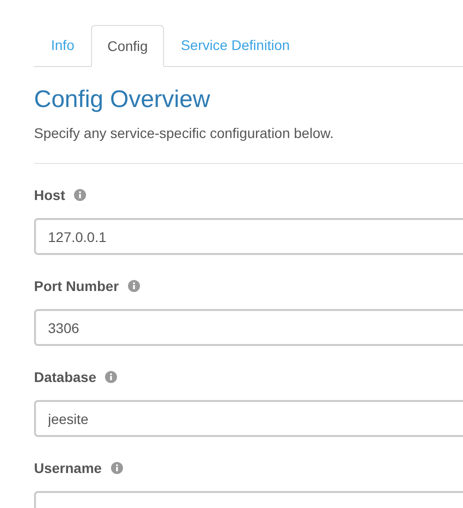  I want to click on page-heading: Config Overview, so click(123, 100).